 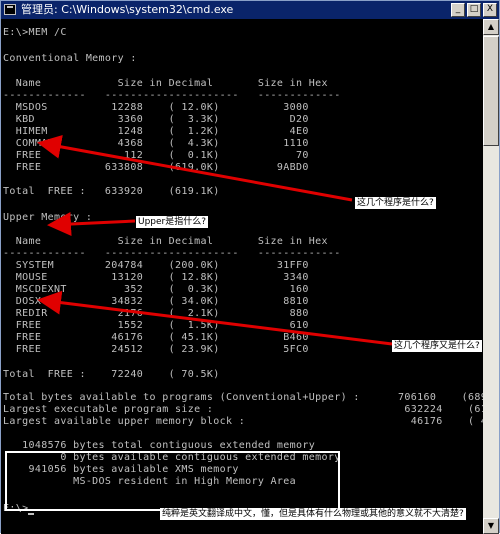 What do you see at coordinates (48, 217) in the screenshot?
I see `console-line: Upper Memory :` at bounding box center [48, 217].